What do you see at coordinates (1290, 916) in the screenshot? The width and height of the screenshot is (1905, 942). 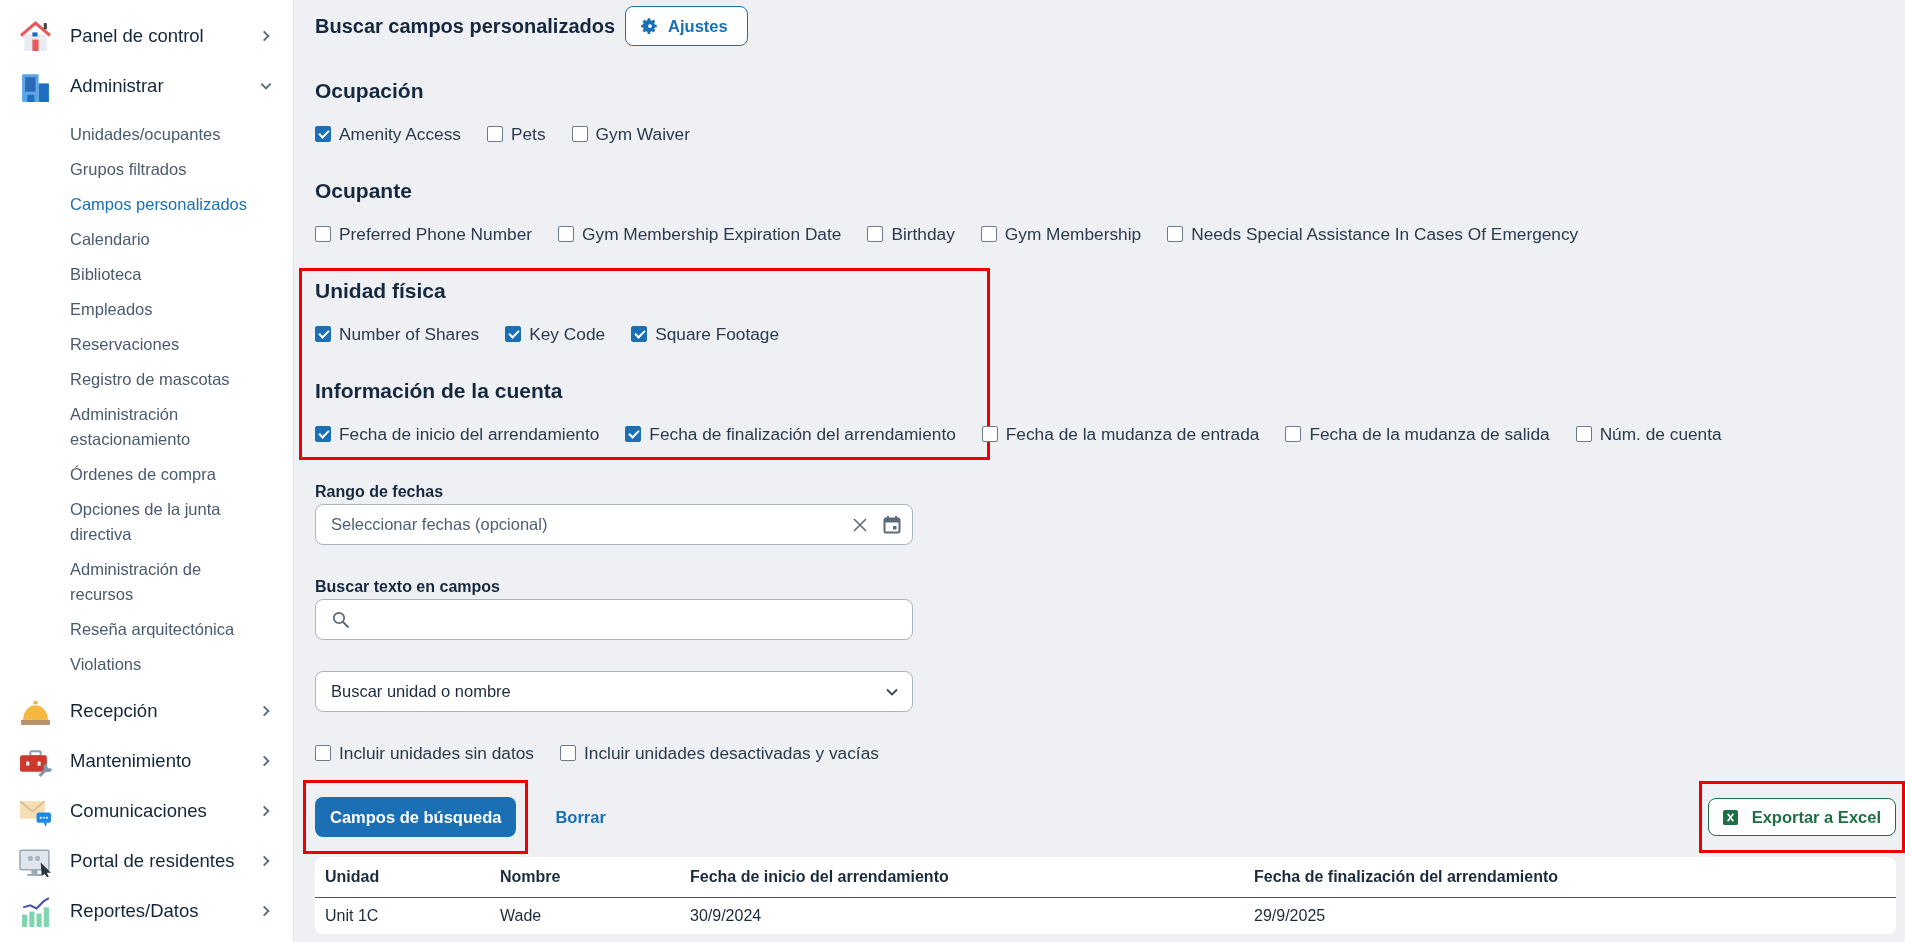 I see `table-cell-text: 29/9/2025` at bounding box center [1290, 916].